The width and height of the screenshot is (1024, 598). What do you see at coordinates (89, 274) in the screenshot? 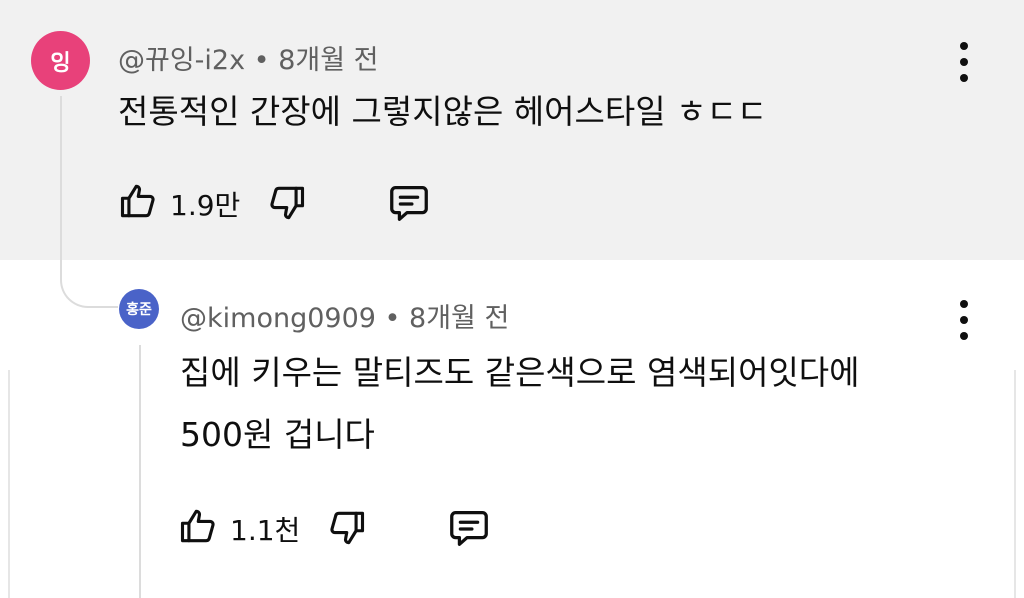
I see `thread-connector-curve` at bounding box center [89, 274].